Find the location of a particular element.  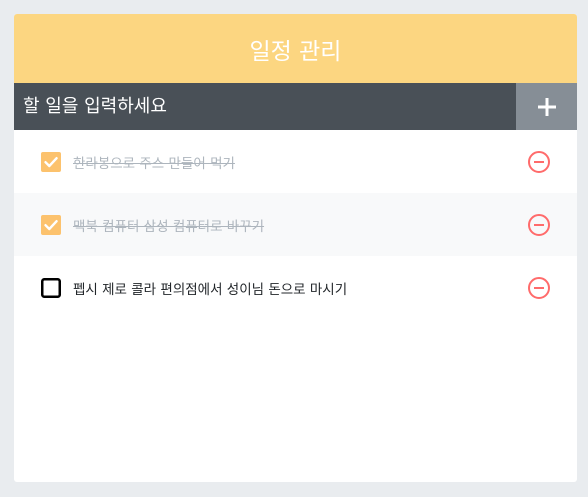

app-title: 일정 관리 is located at coordinates (295, 51).